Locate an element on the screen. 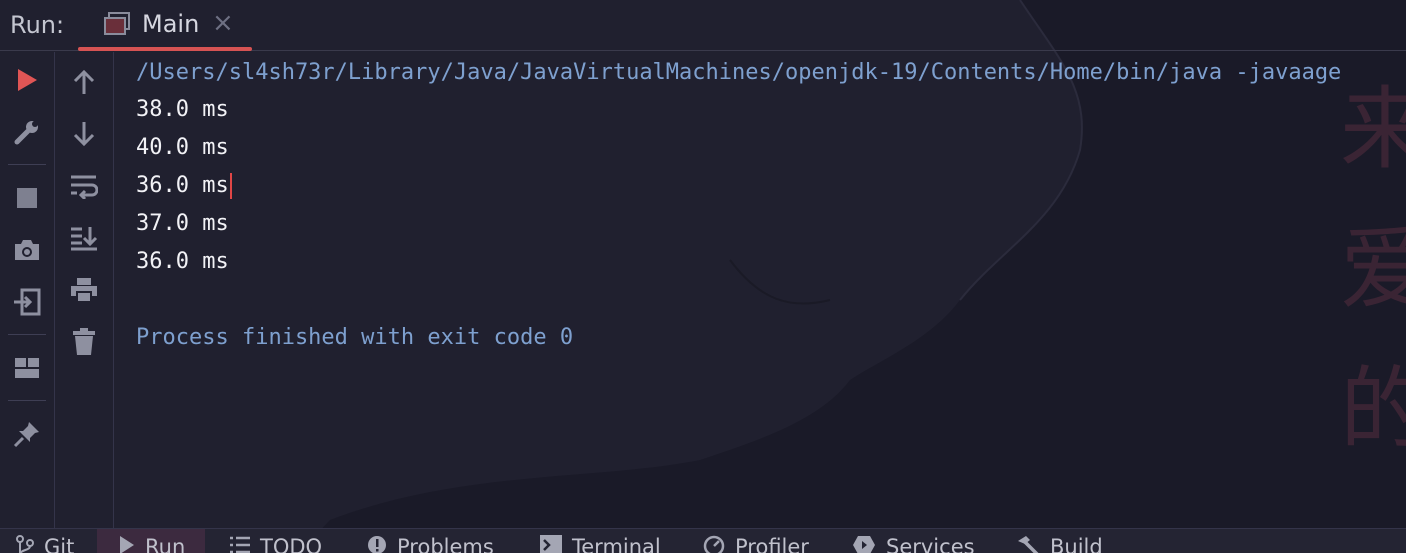 The image size is (1406, 553). soft-wrap-button is located at coordinates (84, 186).